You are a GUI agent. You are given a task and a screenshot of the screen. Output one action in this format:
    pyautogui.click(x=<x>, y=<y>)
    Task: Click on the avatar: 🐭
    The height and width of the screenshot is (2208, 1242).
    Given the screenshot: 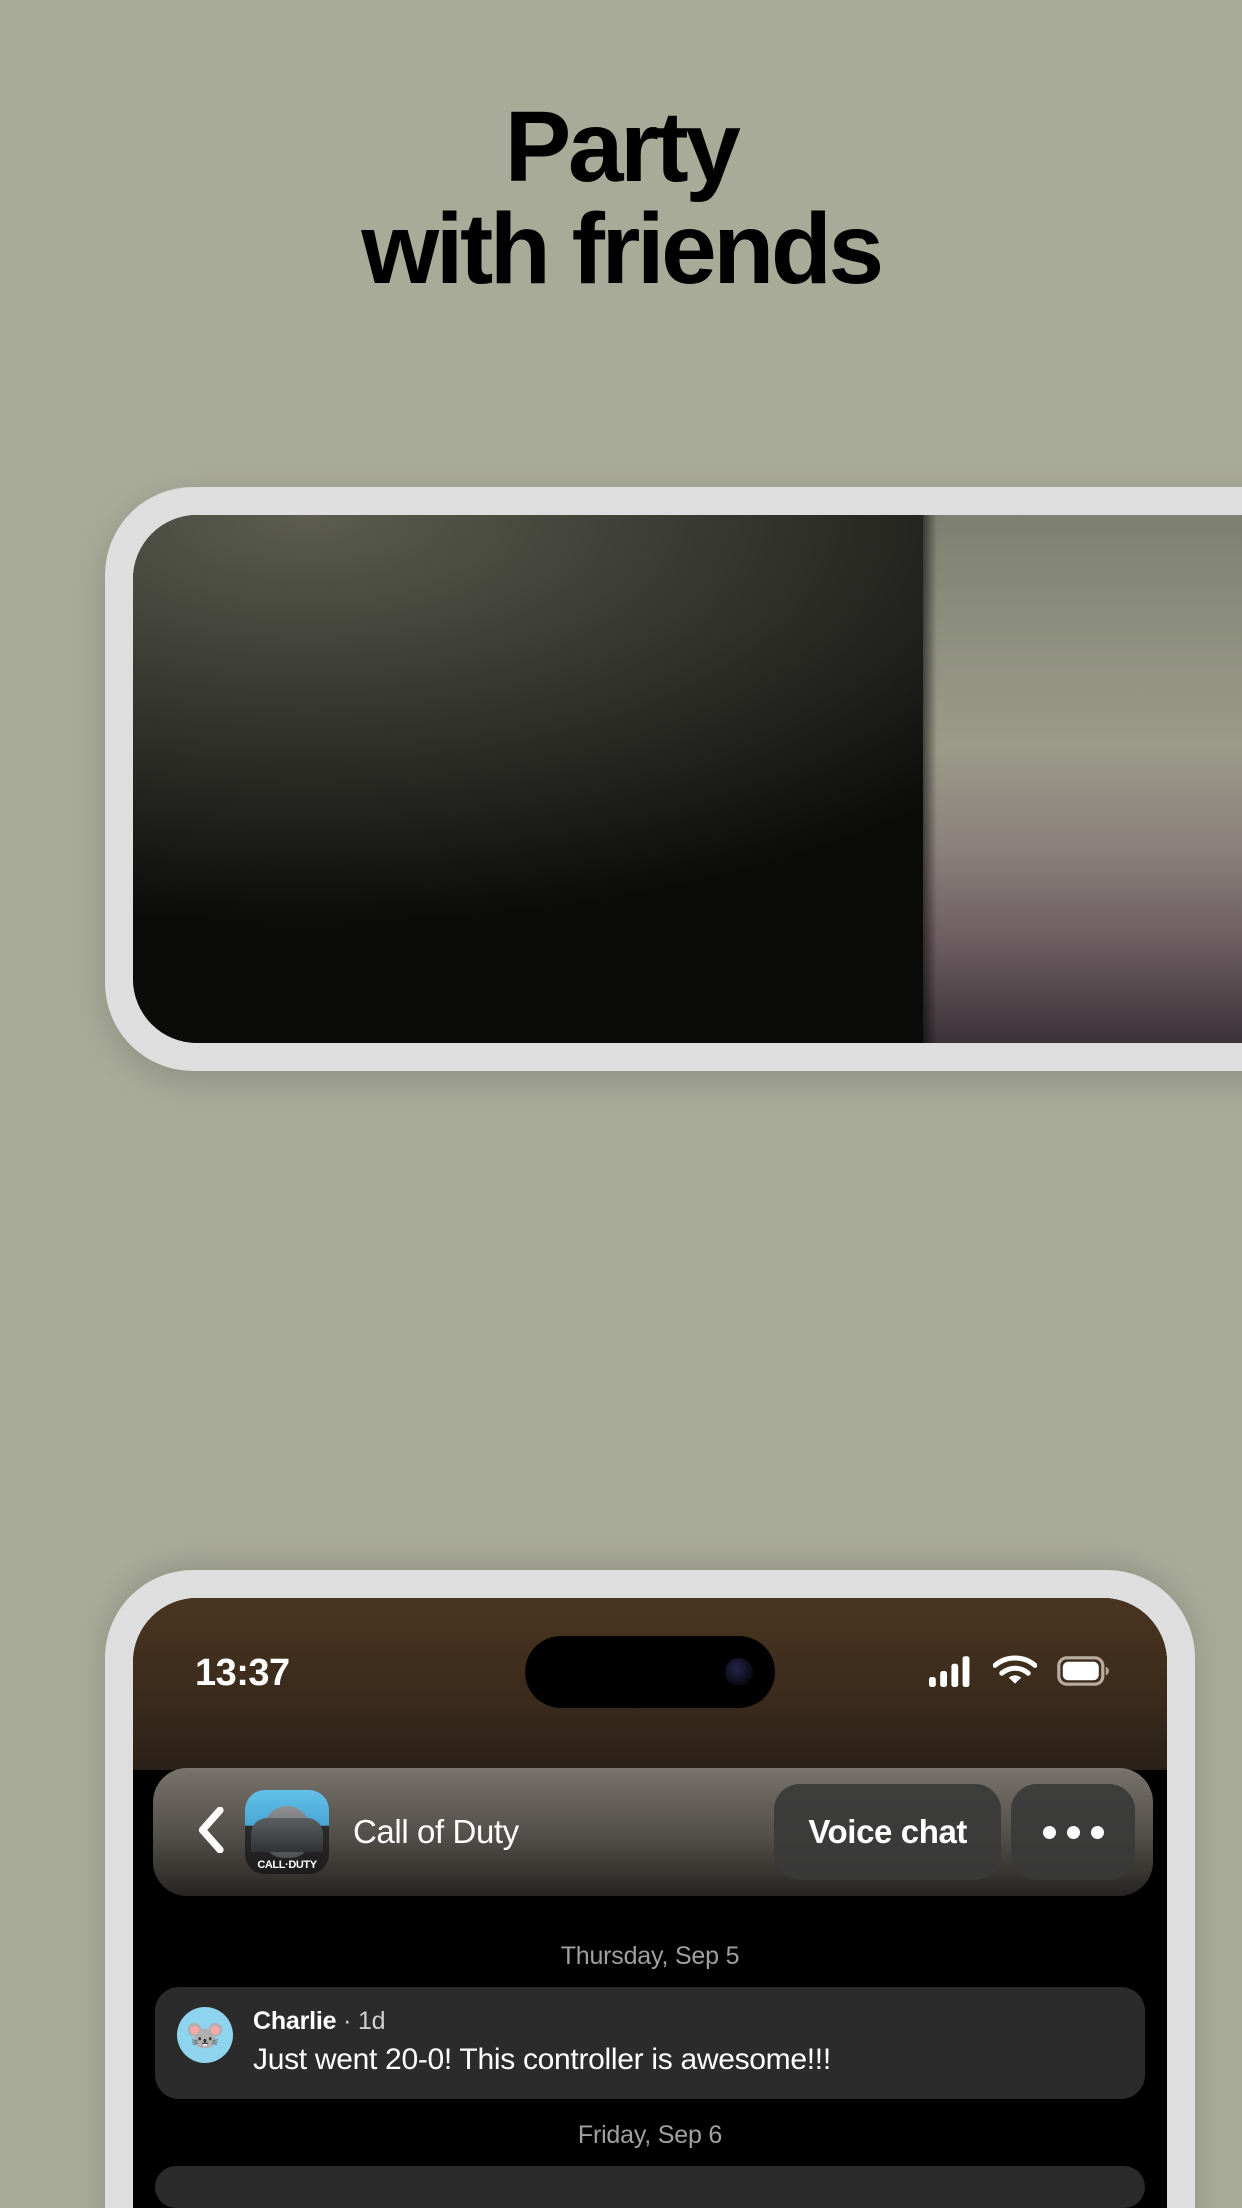 What is the action you would take?
    pyautogui.click(x=205, y=2035)
    